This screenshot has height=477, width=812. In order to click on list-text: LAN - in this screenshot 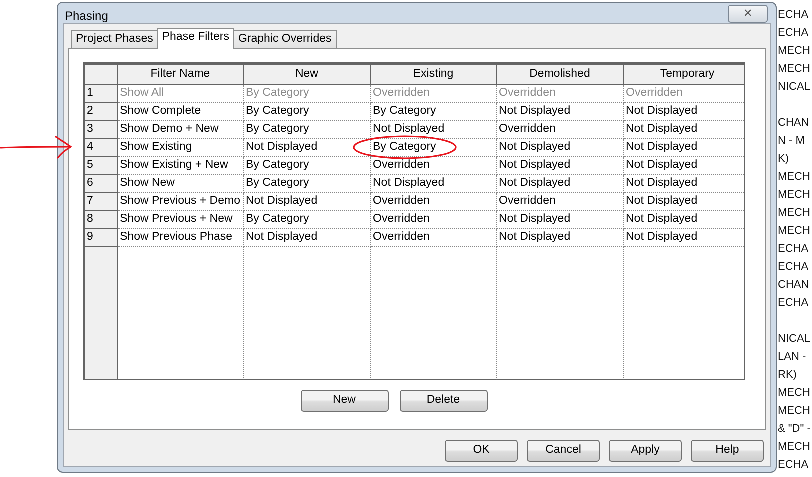, I will do `click(793, 357)`.